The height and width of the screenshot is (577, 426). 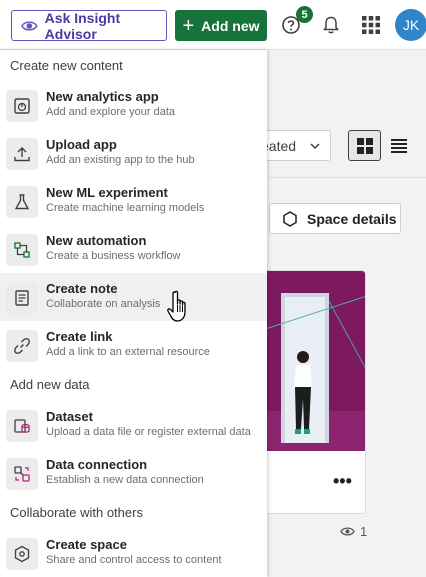 What do you see at coordinates (312, 361) in the screenshot?
I see `card-thumbnail-image` at bounding box center [312, 361].